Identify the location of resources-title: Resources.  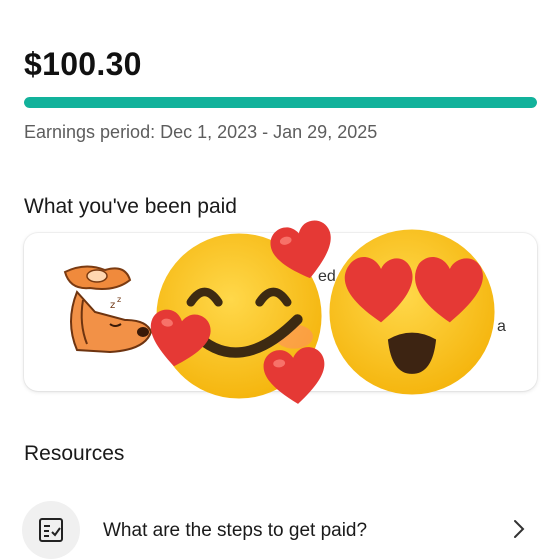
(74, 453).